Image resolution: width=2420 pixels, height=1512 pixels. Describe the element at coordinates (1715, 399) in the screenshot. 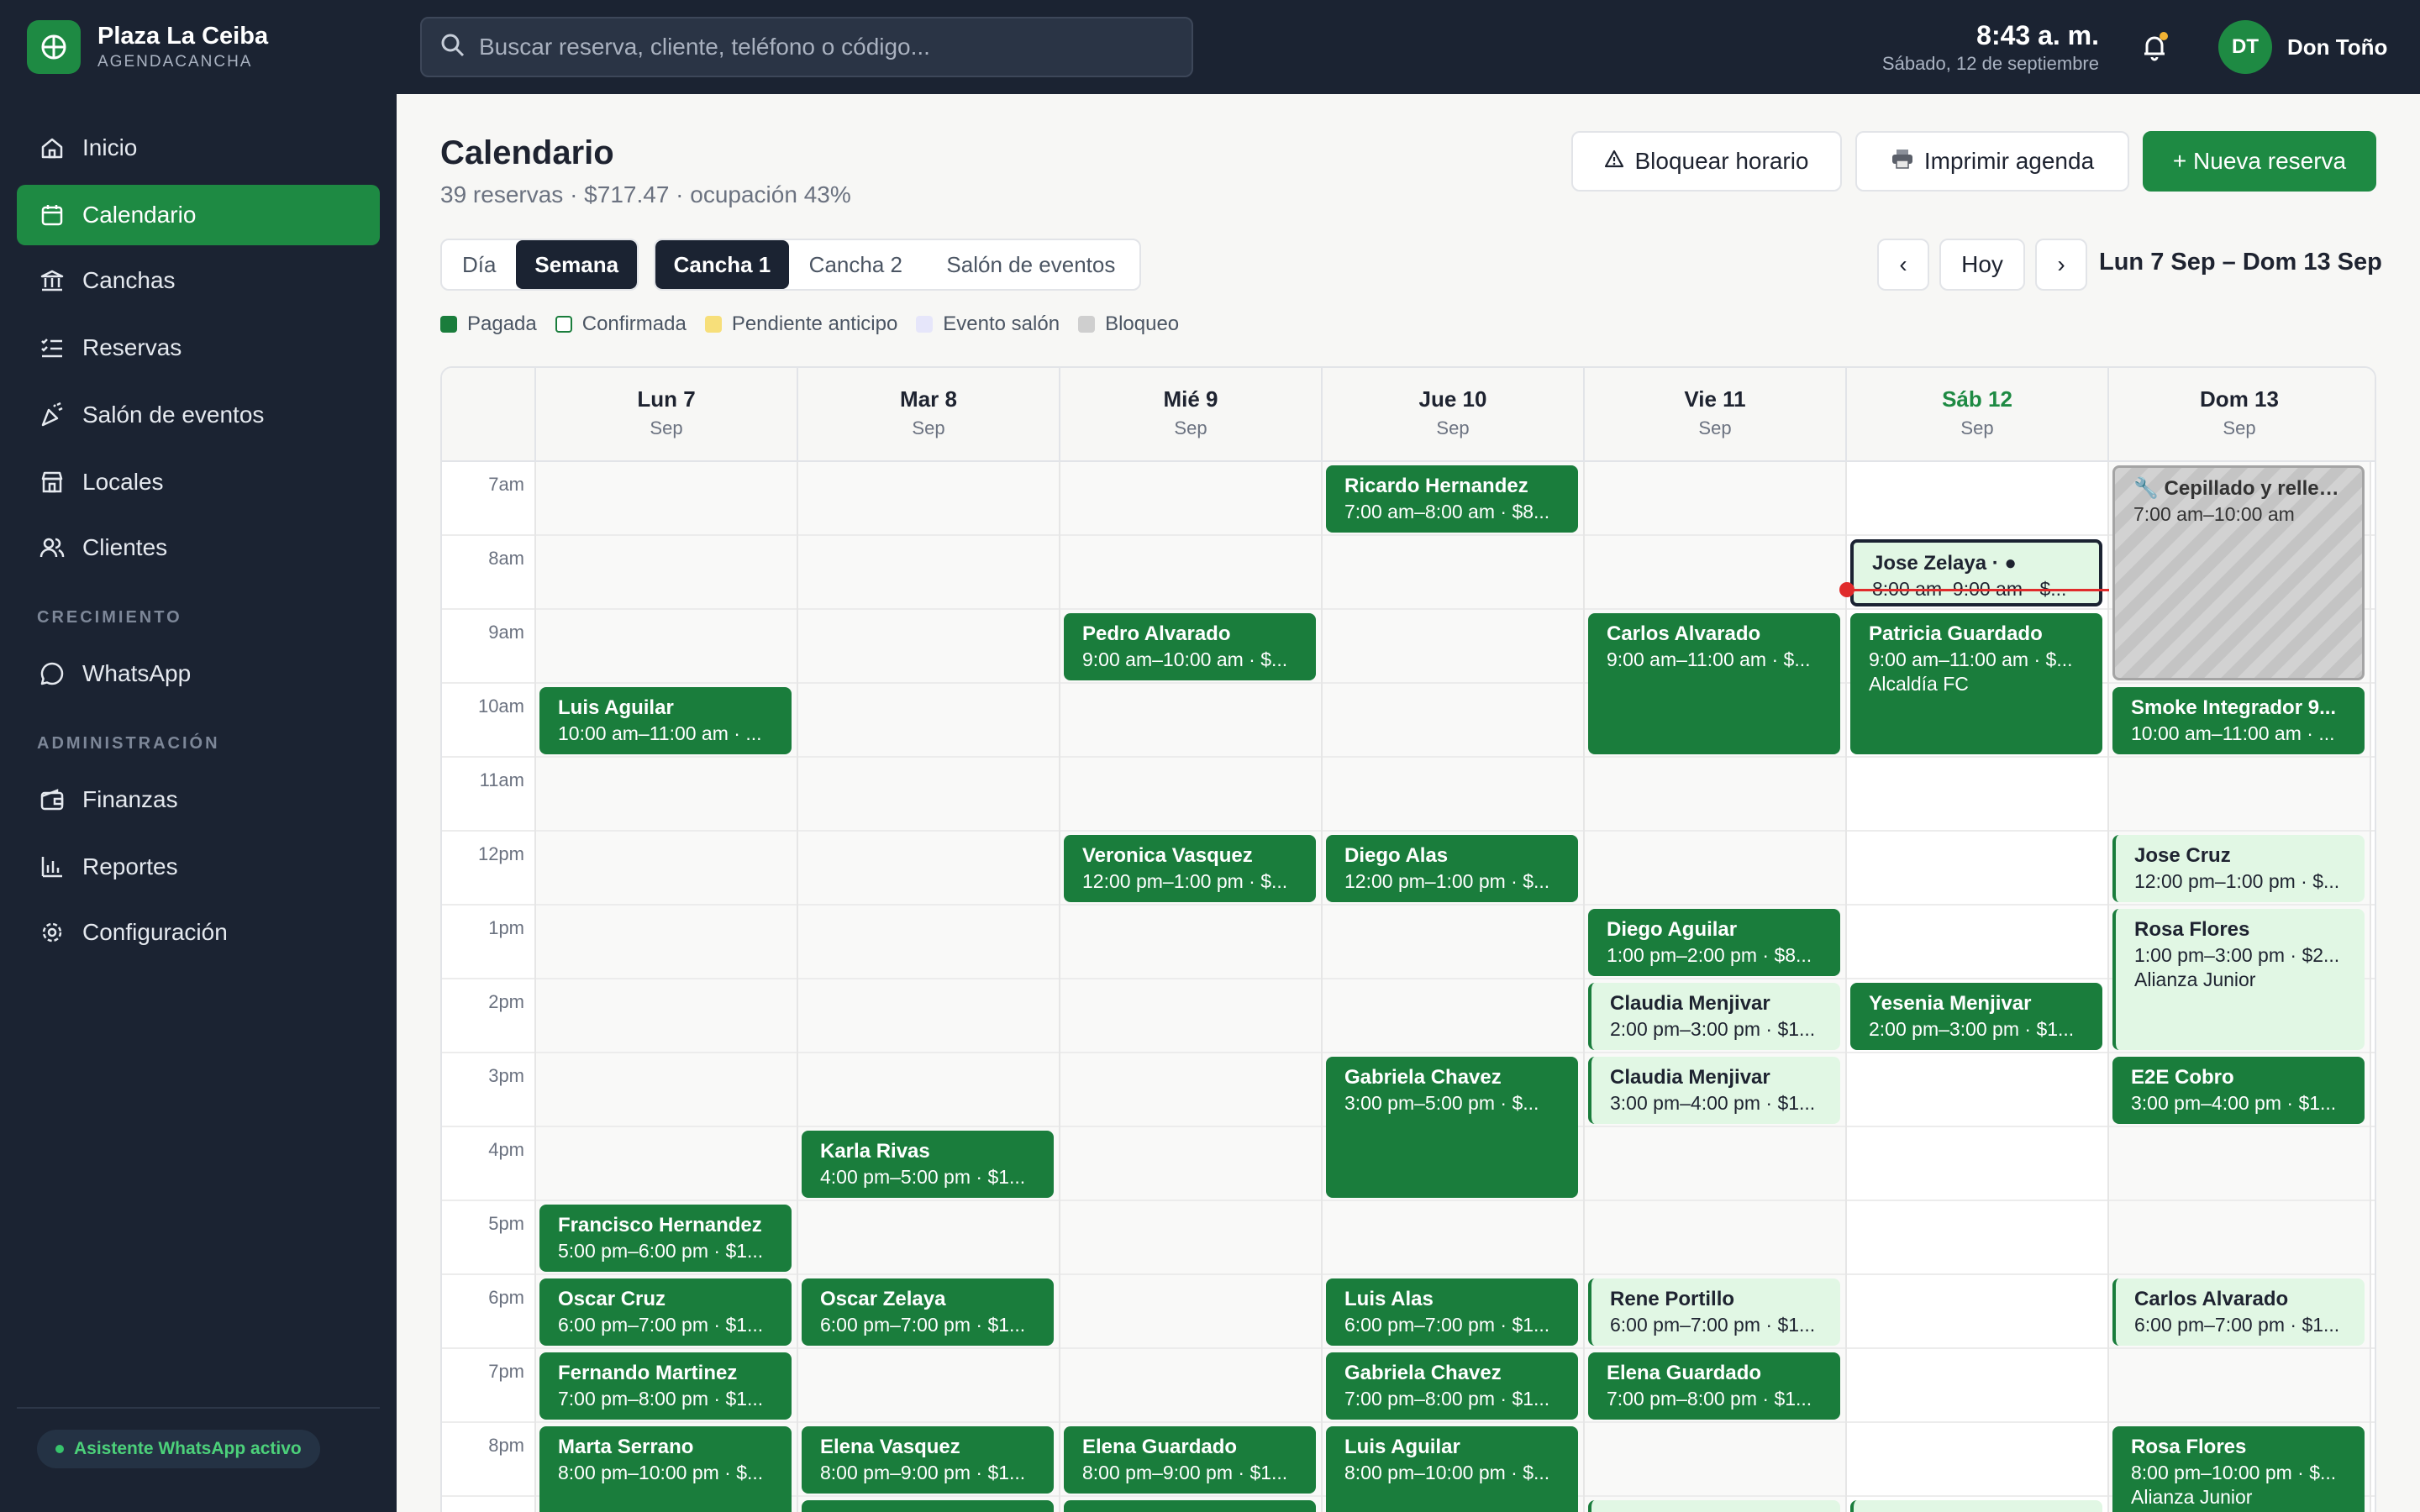

I see `day-name: Vie 11` at that location.